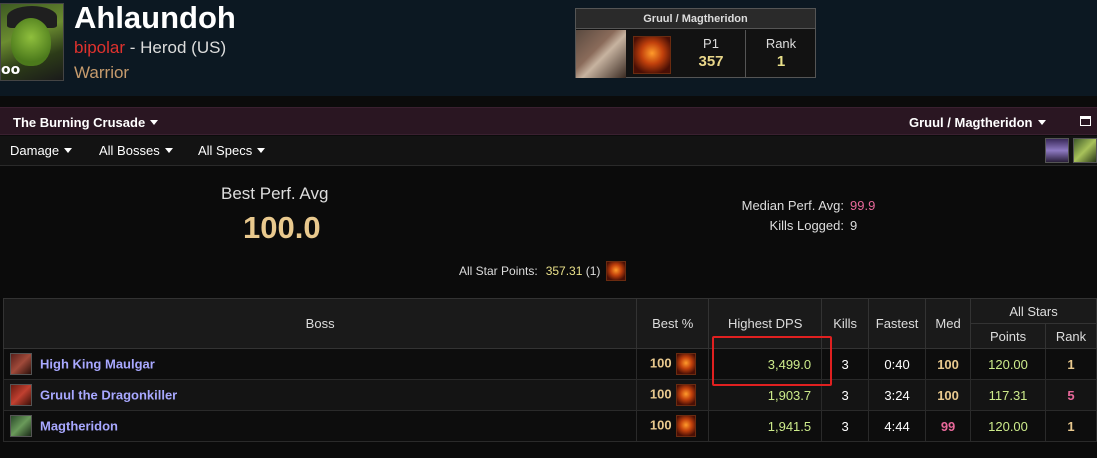 The image size is (1097, 458). I want to click on character-realm-line: bipolar - Herod (US), so click(150, 48).